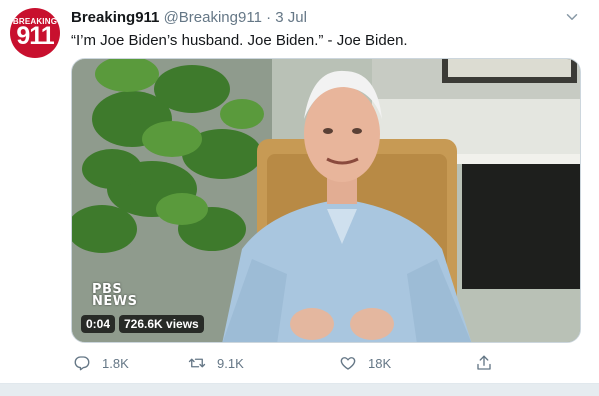 The width and height of the screenshot is (599, 396). I want to click on reply-button: 1.8K, so click(101, 363).